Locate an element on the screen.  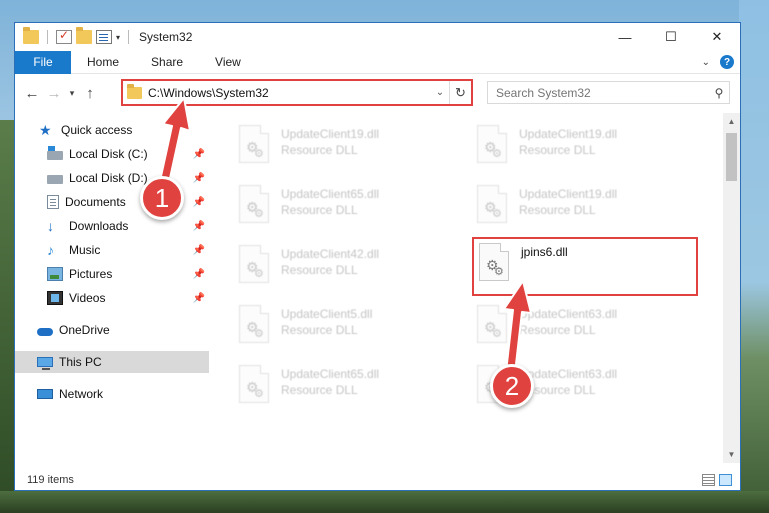
file-highlight-box is located at coordinates (585, 266).